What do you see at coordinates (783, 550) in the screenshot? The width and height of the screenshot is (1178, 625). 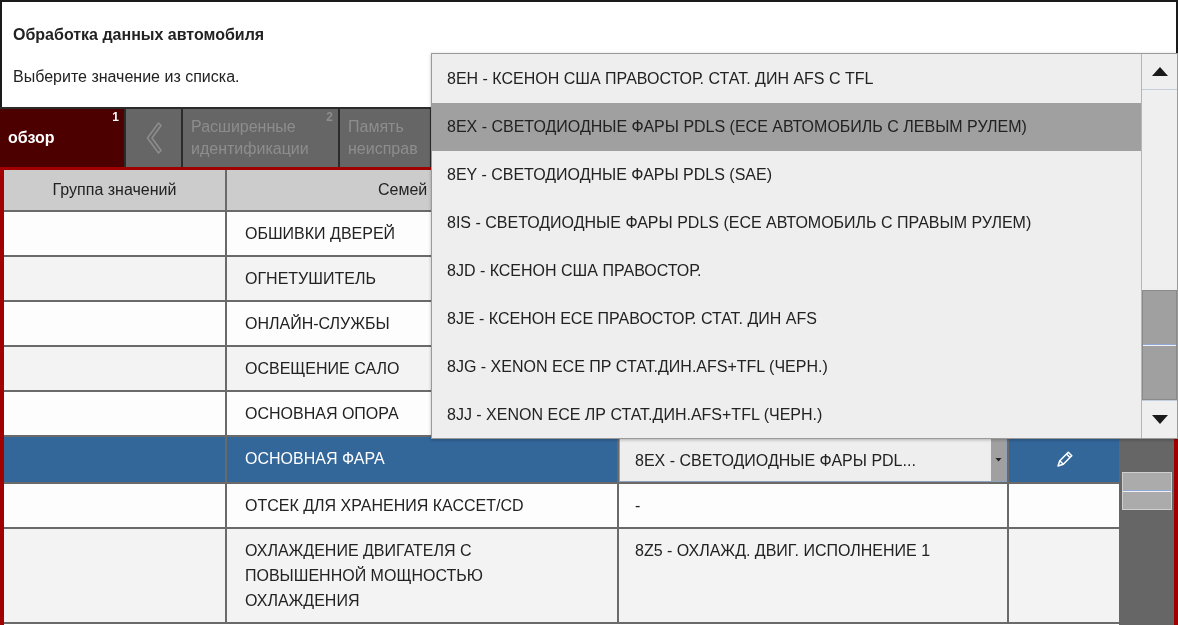 I see `value-text: 8Z5 - ОХЛАЖД. ДВИГ. ИСПОЛНЕНИЕ 1` at bounding box center [783, 550].